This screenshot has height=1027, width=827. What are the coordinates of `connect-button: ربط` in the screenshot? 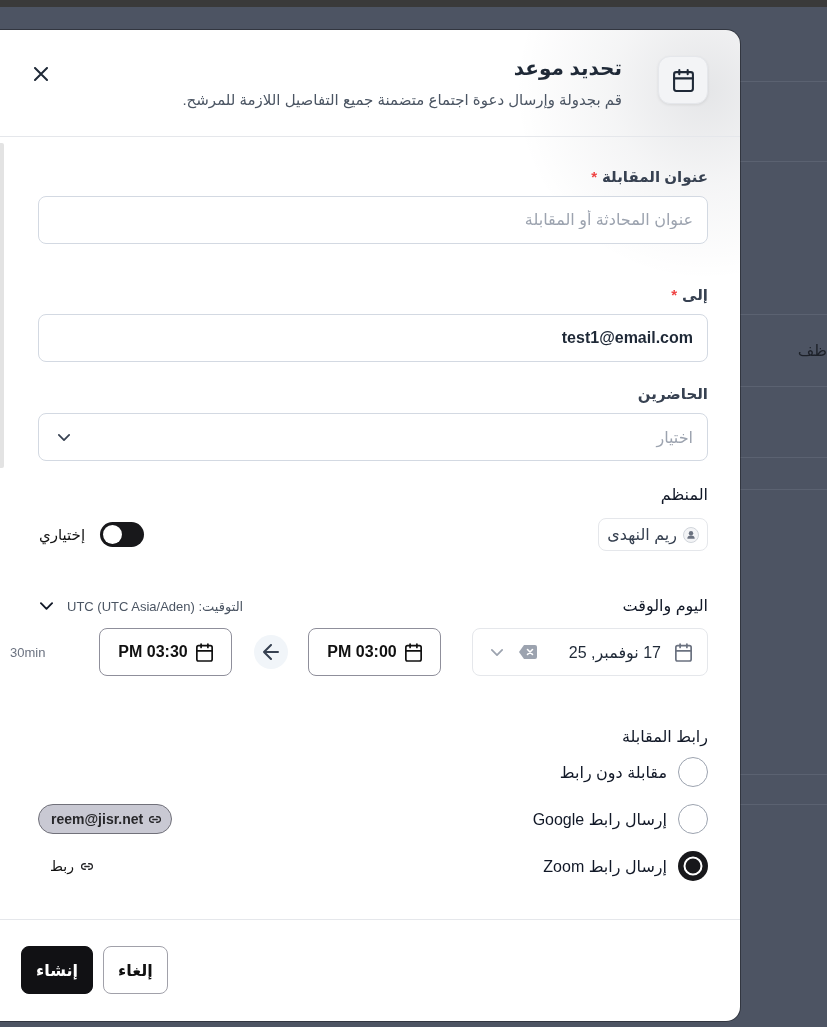 It's located at (71, 866).